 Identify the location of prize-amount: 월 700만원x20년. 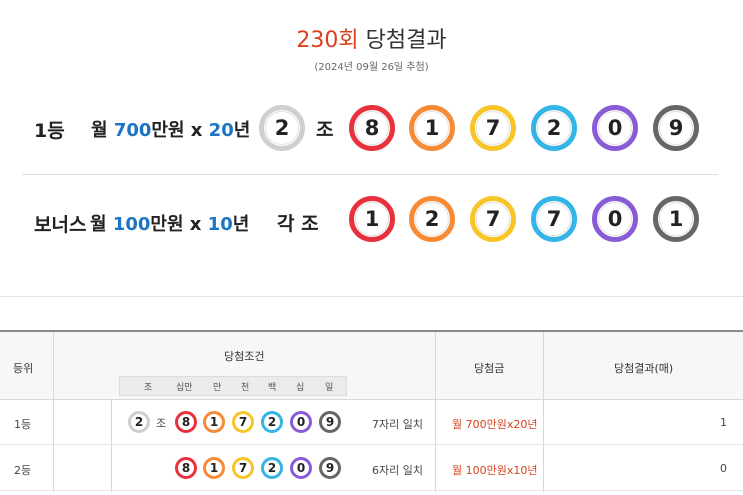
(495, 424).